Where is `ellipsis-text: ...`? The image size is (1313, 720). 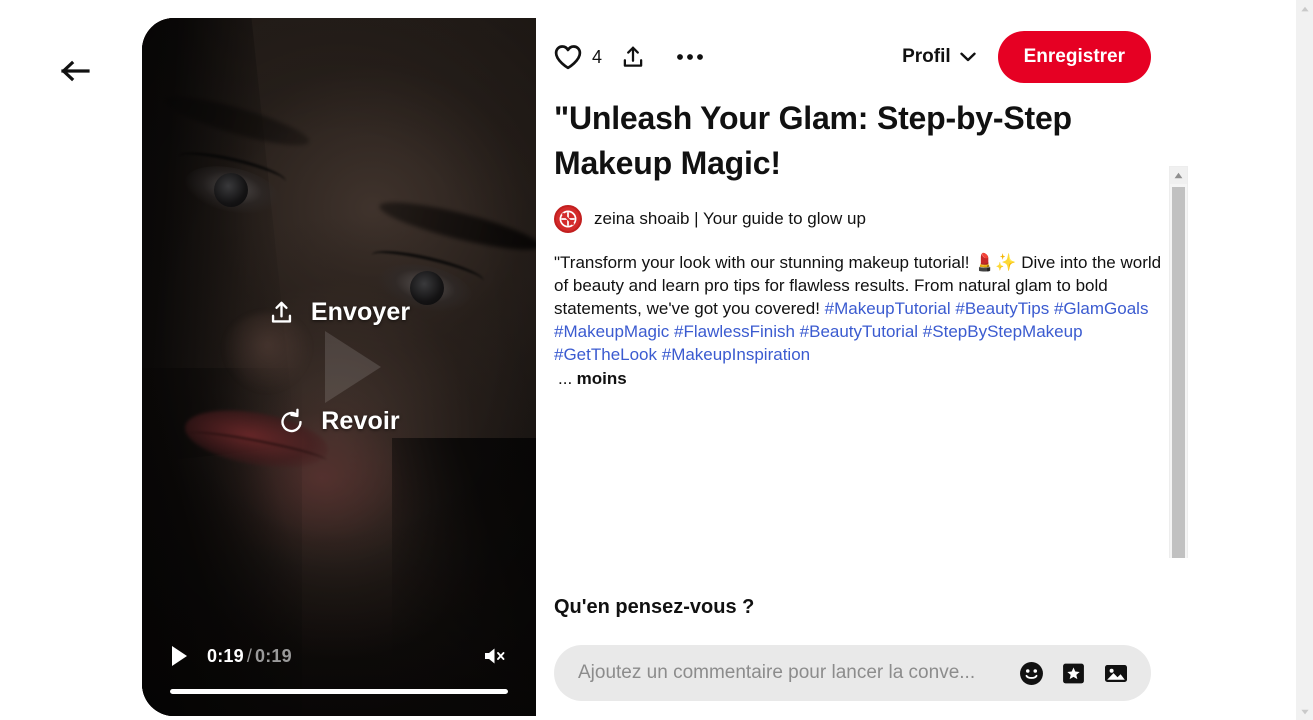
ellipsis-text: ... is located at coordinates (565, 379).